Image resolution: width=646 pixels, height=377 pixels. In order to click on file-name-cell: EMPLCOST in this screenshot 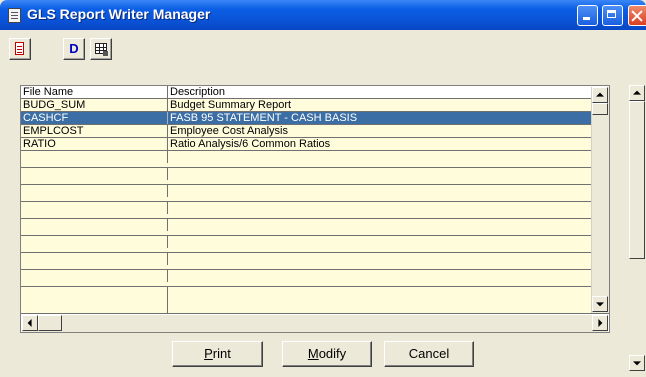, I will do `click(94, 131)`.